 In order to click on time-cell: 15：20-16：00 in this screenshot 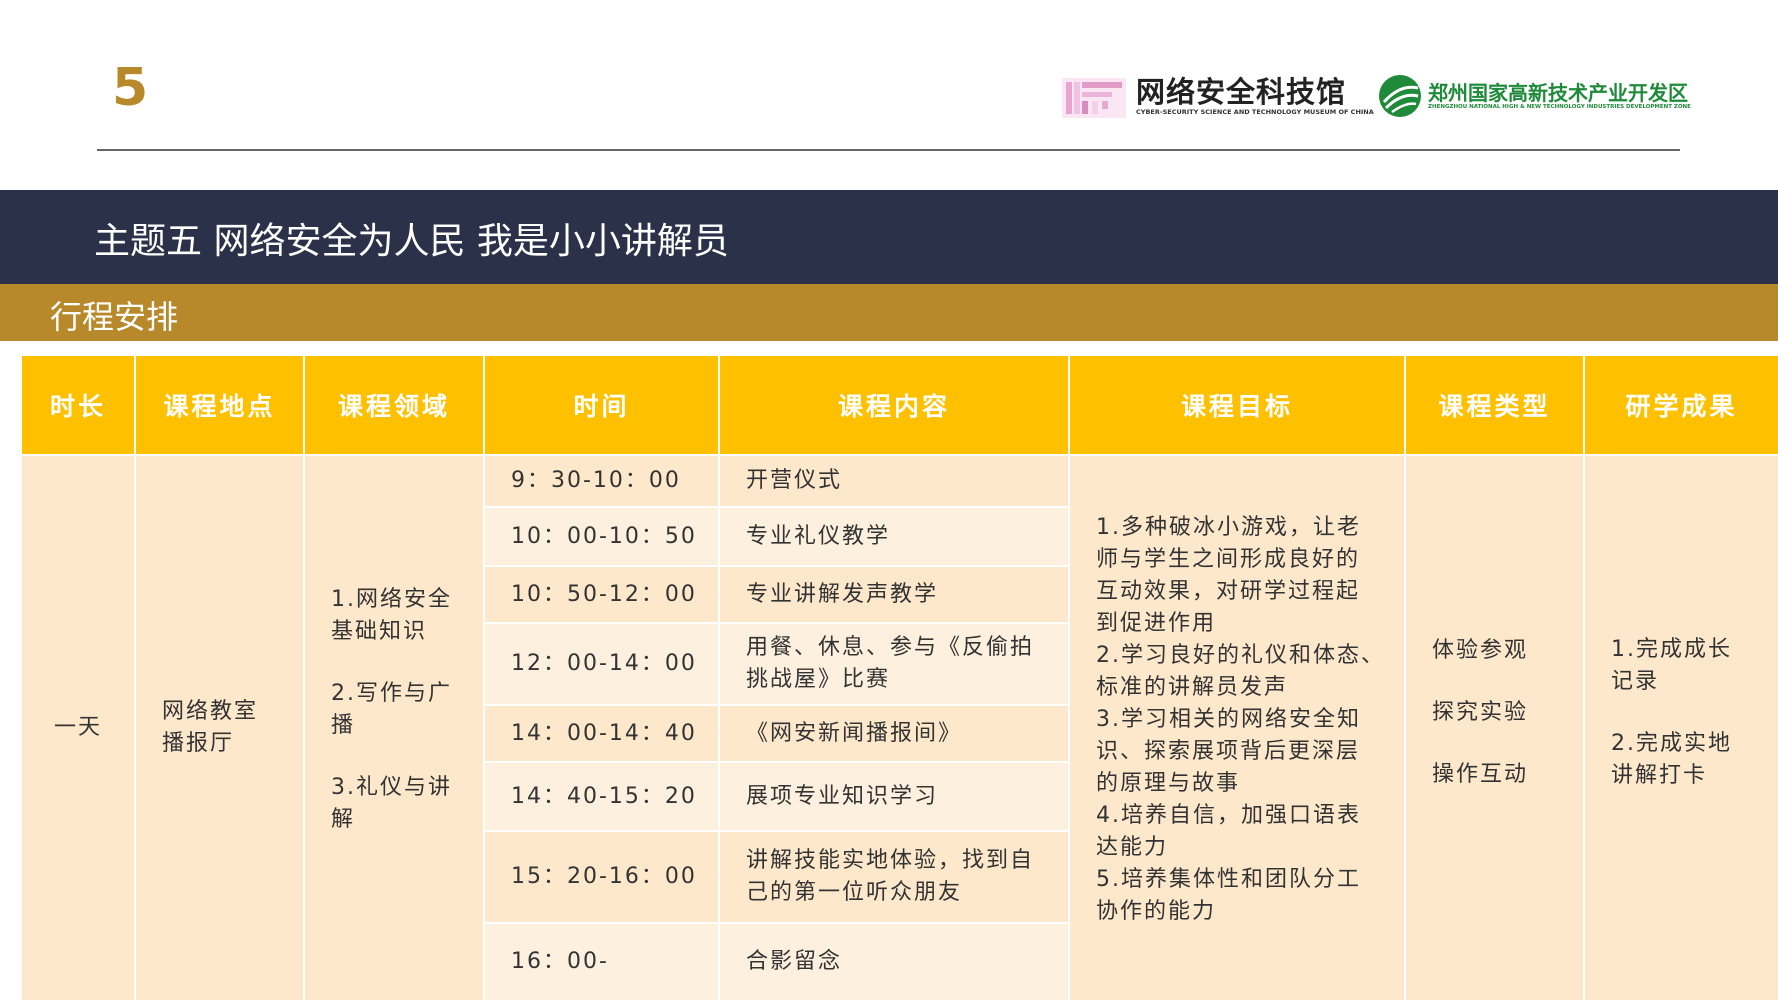, I will do `click(601, 877)`.